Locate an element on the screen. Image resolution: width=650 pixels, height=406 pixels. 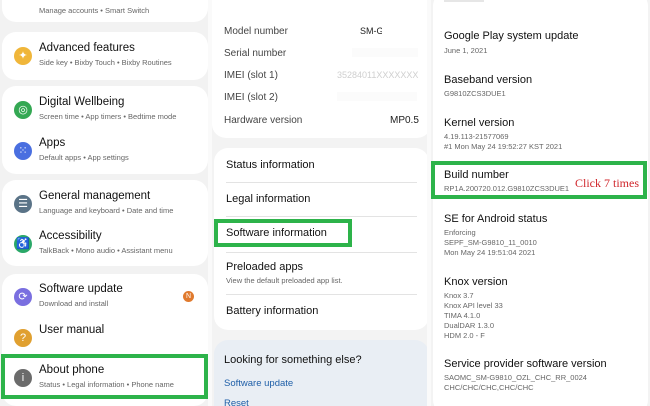
item-subtitle: Download and install is located at coordinates (74, 303).